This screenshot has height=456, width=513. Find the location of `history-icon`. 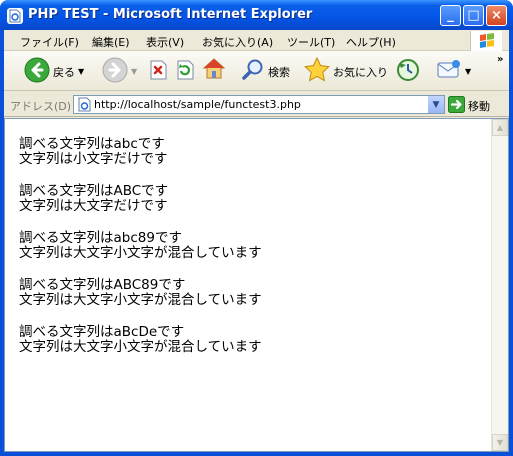

history-icon is located at coordinates (408, 71).